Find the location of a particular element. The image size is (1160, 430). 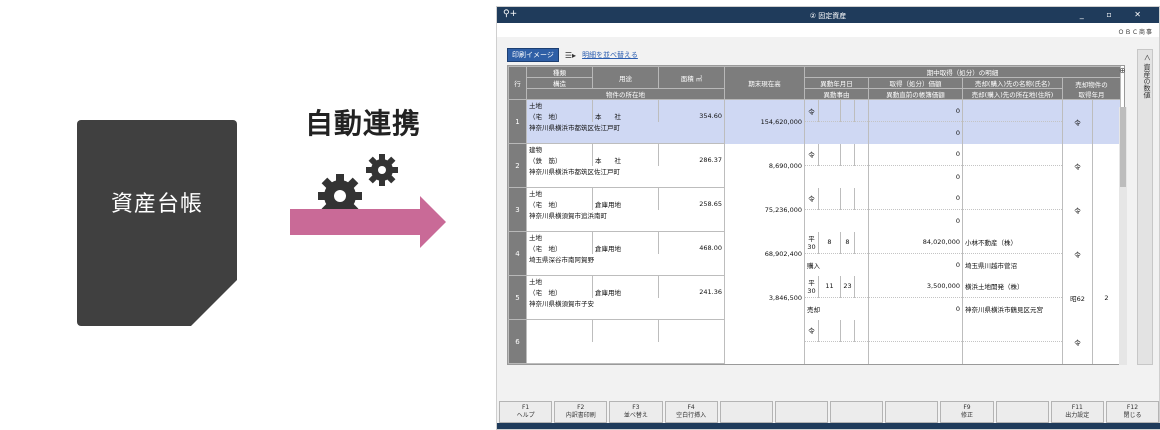

cell-location: 神奈川県横須賀市追浜南町 is located at coordinates (625, 215).